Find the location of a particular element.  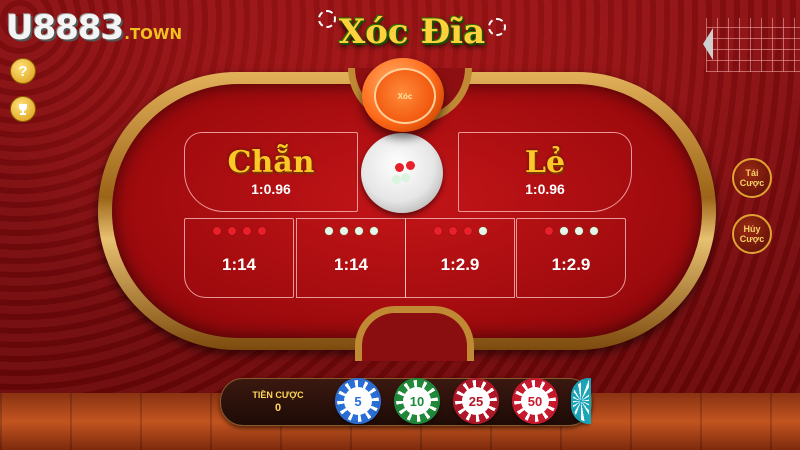

game-title: Xóc Đĩa is located at coordinates (412, 32).